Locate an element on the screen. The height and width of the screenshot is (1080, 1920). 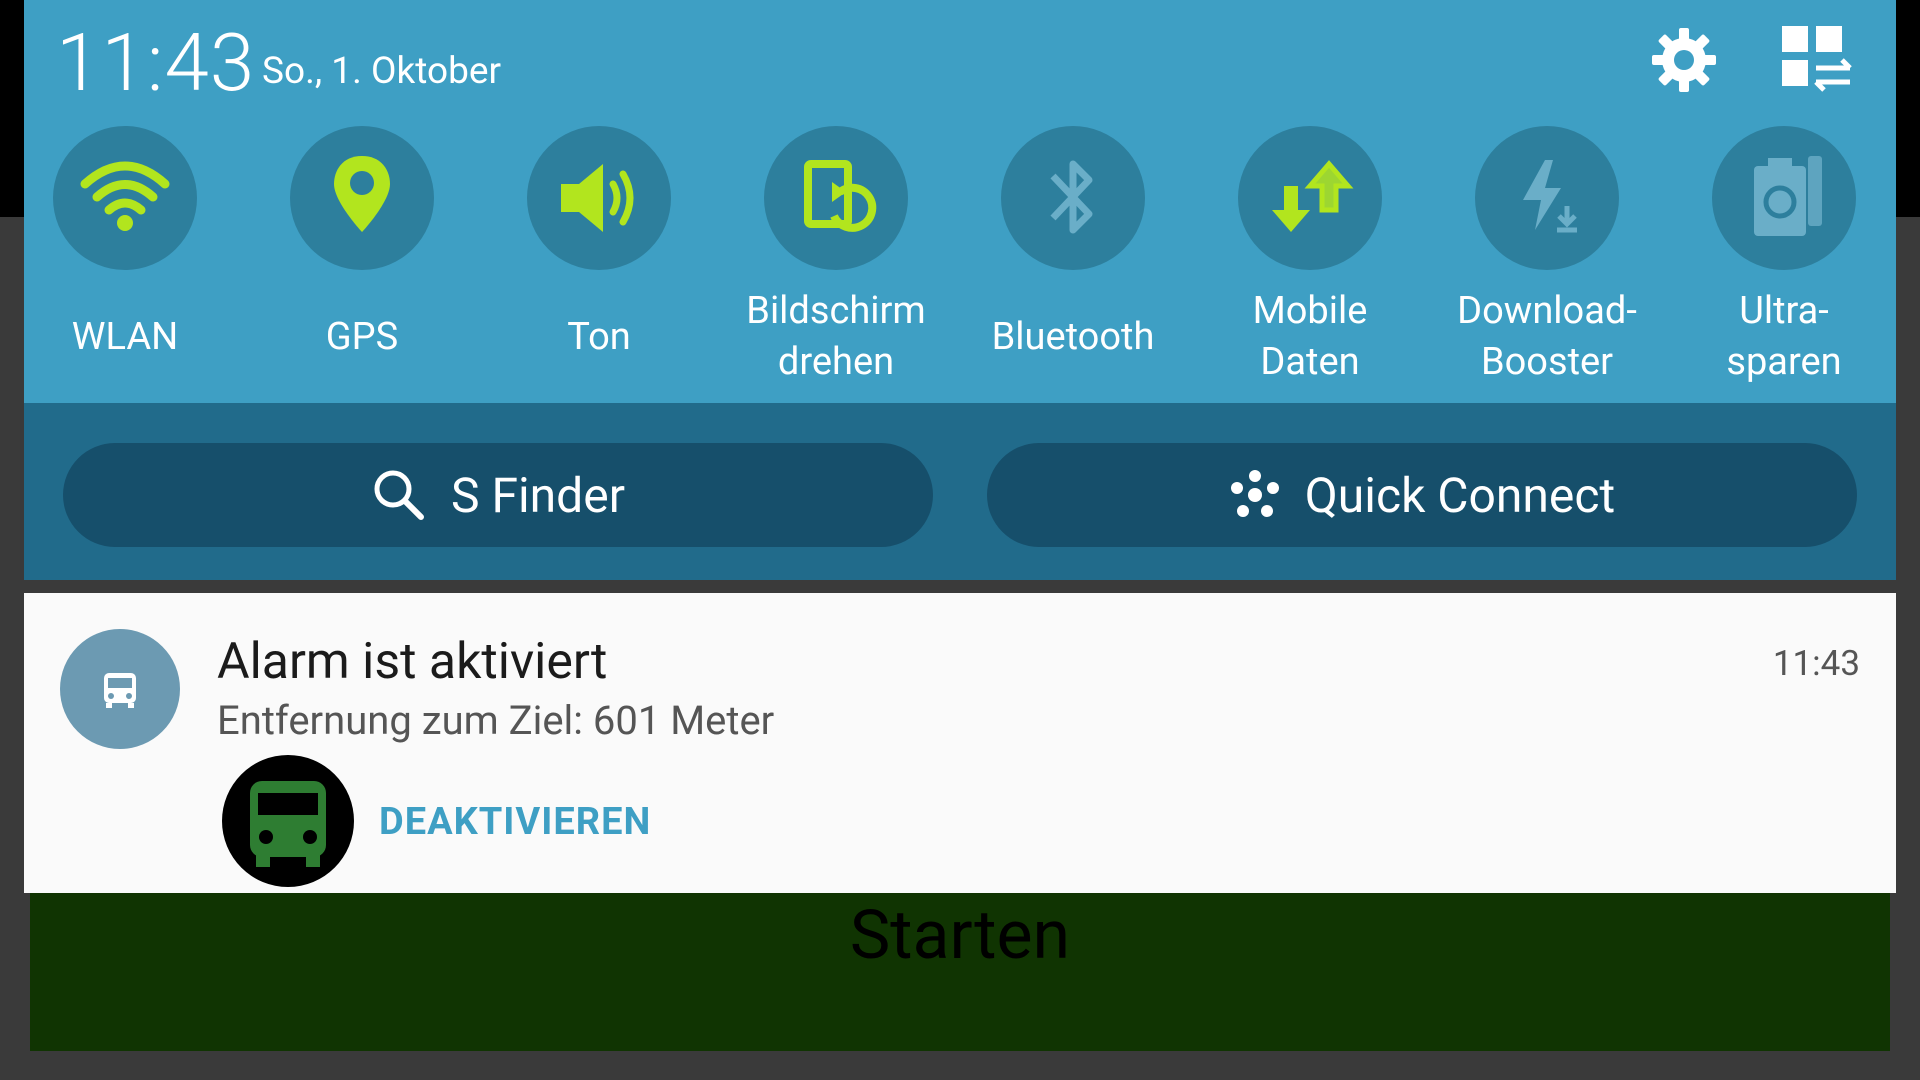
qs-mobile-data: Mobile Daten is located at coordinates (1331, 263).